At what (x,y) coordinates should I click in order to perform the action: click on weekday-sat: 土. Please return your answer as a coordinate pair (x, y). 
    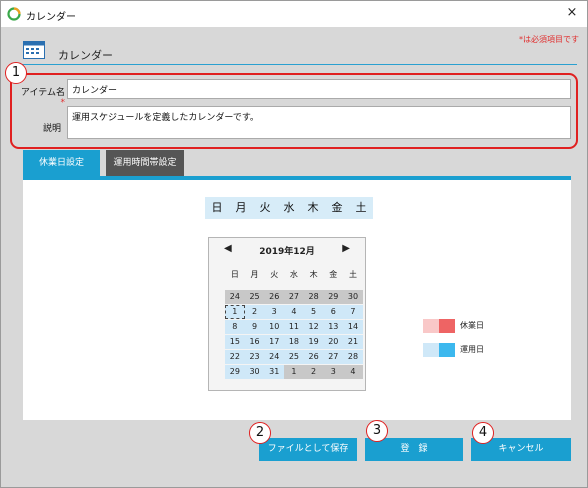
    Looking at the image, I should click on (361, 208).